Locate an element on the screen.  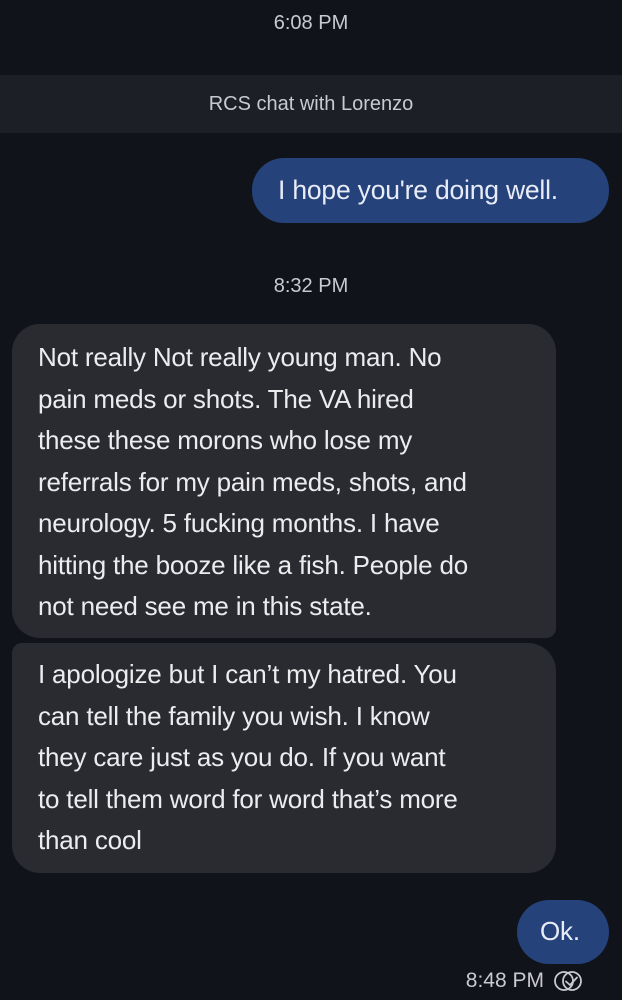
rcs-chat-banner: RCS chat with Lorenzo is located at coordinates (311, 104).